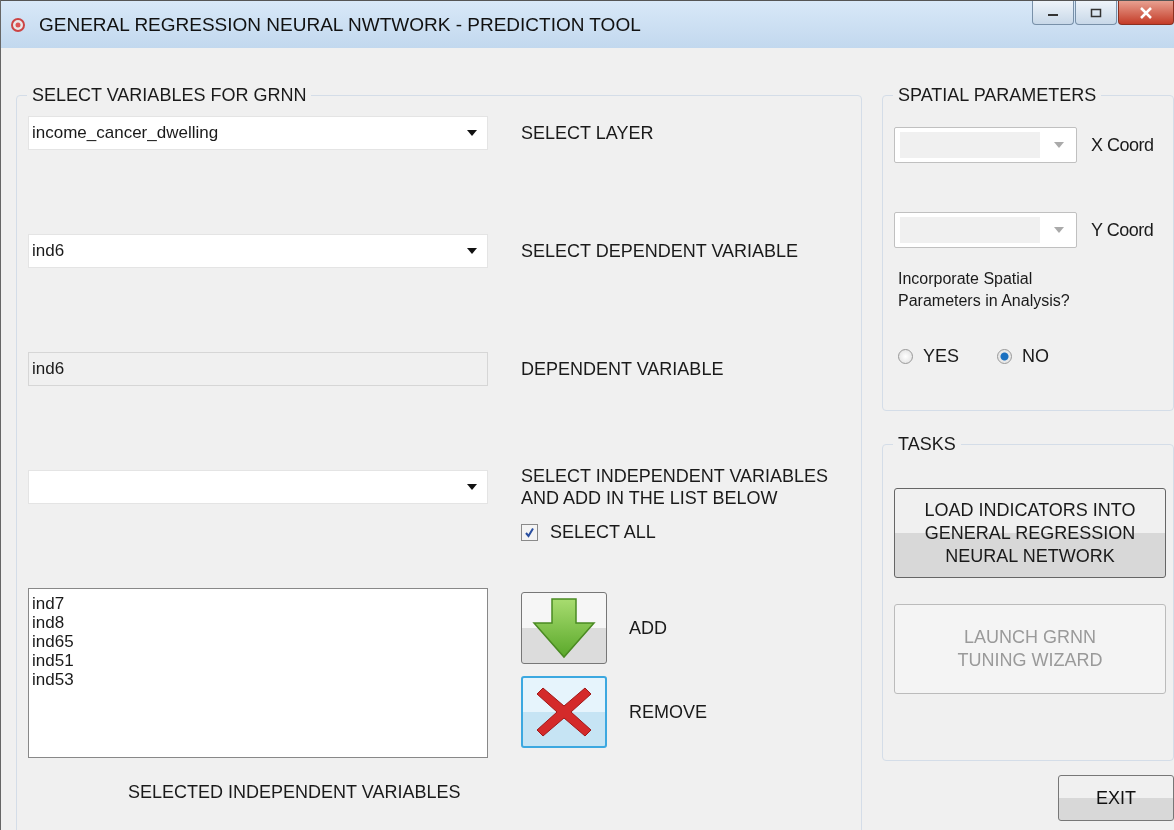  Describe the element at coordinates (258, 133) in the screenshot. I see `layer-dropdown: income_cancer_dwelling` at that location.